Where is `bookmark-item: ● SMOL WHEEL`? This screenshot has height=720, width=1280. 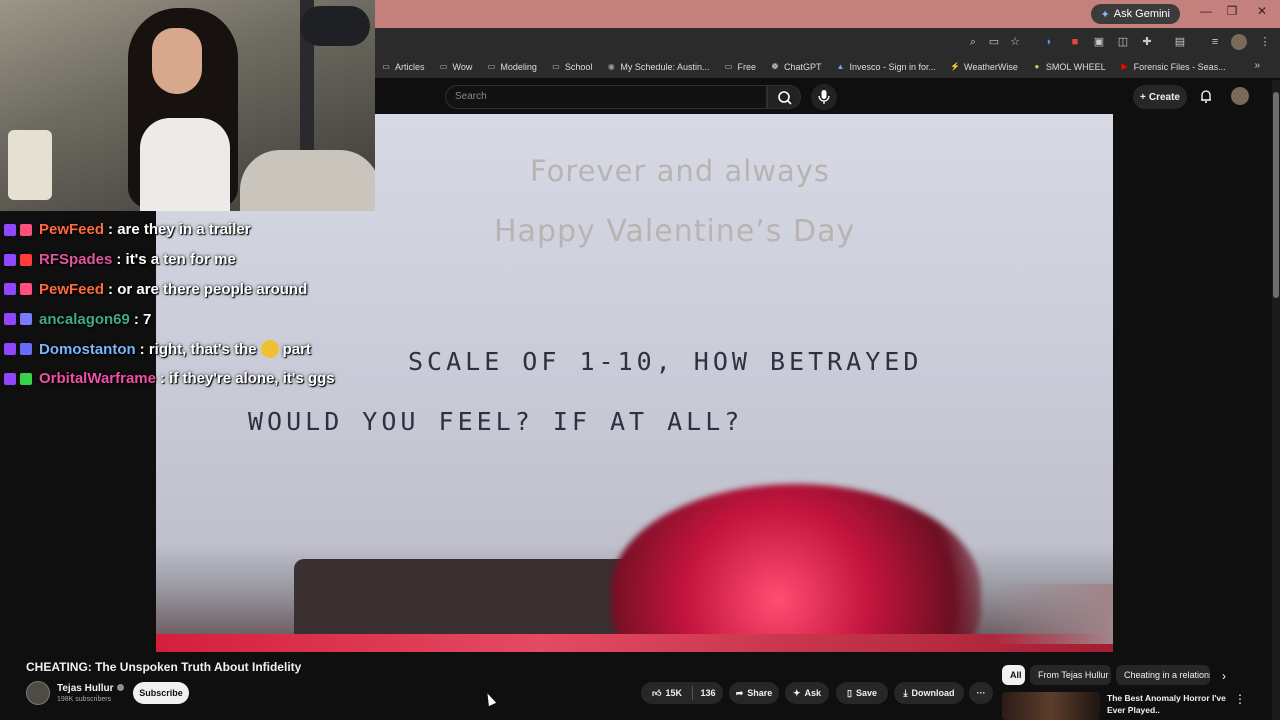 bookmark-item: ● SMOL WHEEL is located at coordinates (1069, 67).